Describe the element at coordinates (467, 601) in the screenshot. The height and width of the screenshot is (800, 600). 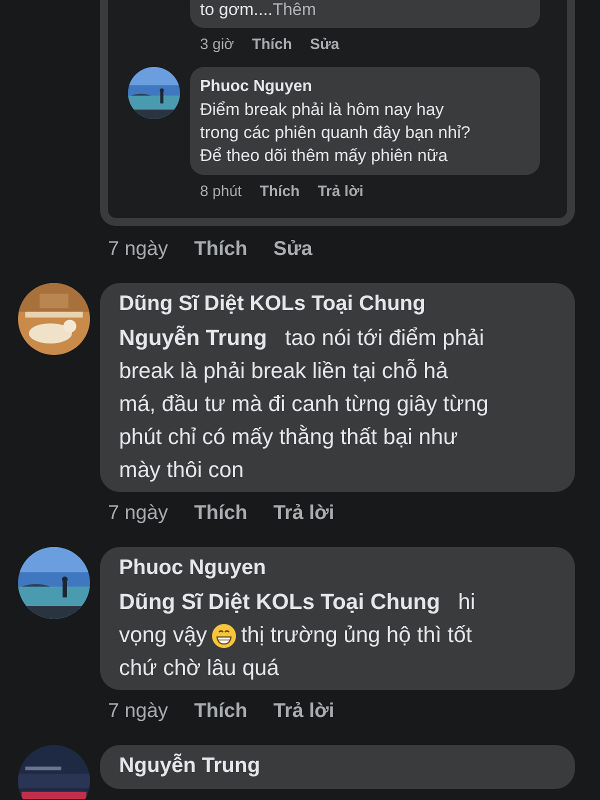
I see `comment-text: hi` at that location.